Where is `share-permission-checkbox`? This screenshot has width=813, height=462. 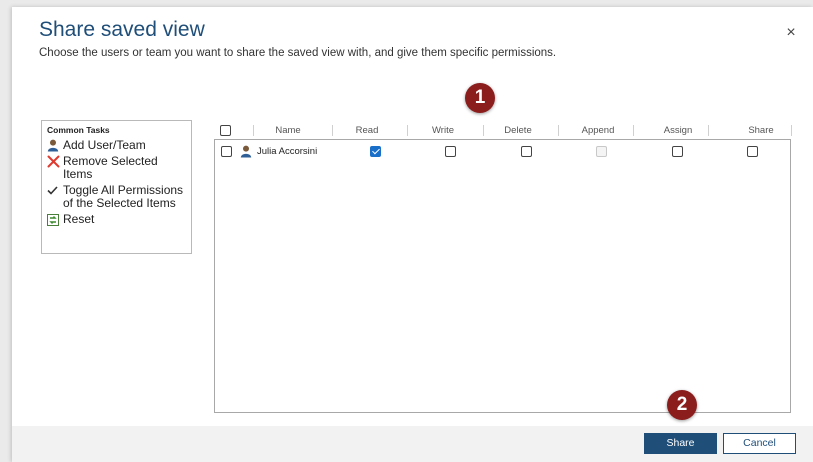 share-permission-checkbox is located at coordinates (752, 151).